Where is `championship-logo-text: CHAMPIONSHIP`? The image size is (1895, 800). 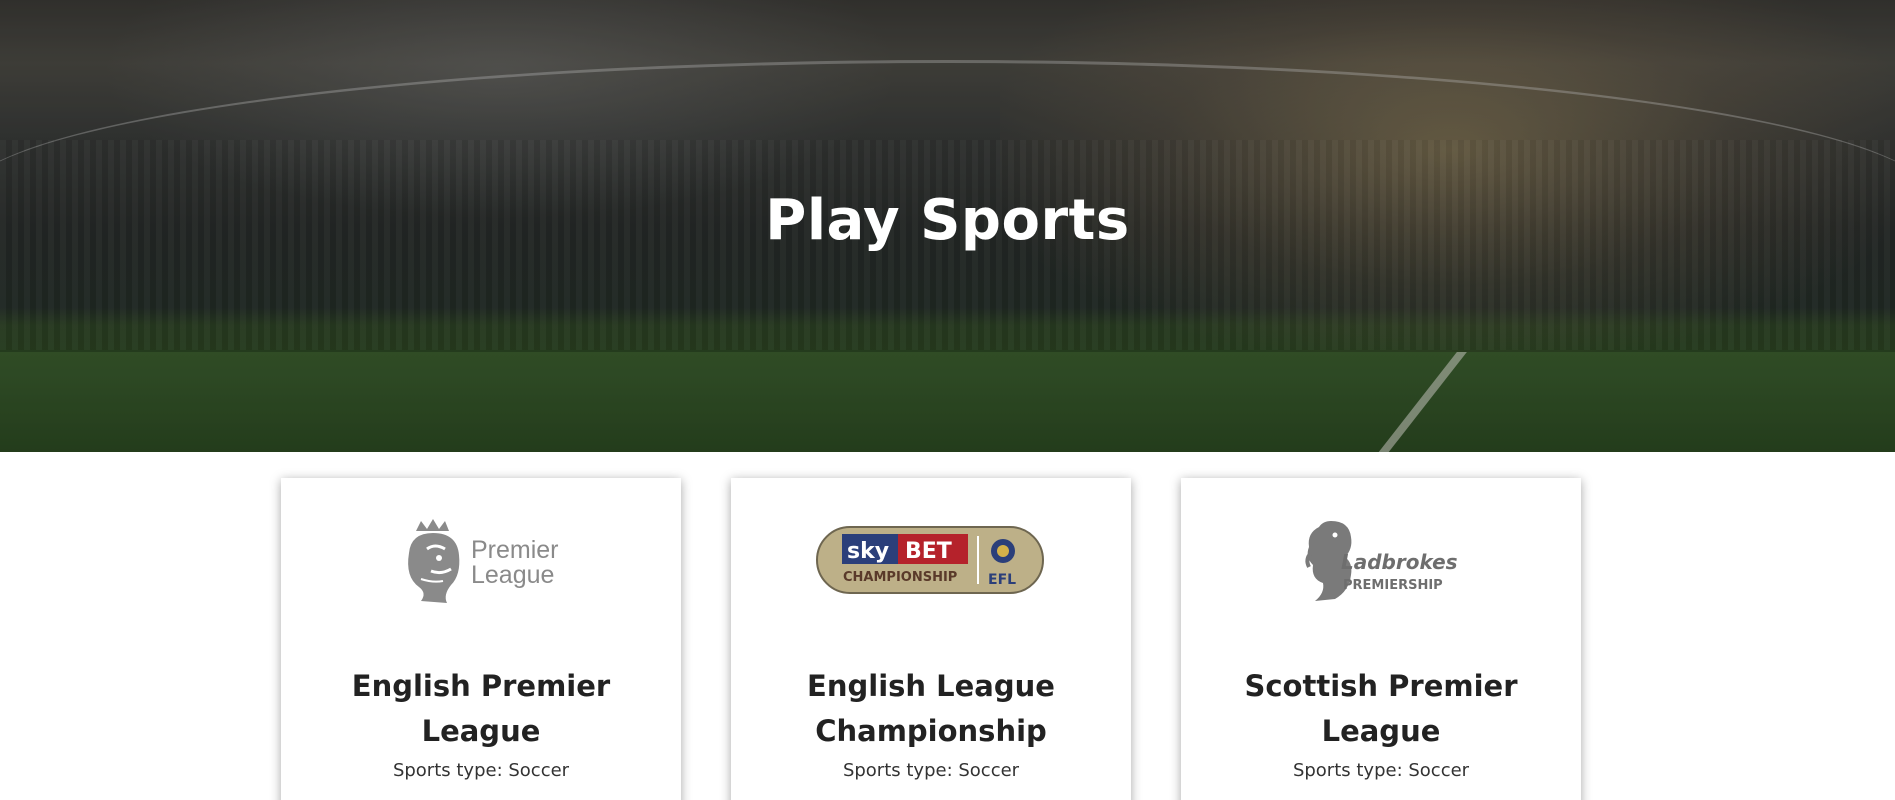
championship-logo-text: CHAMPIONSHIP is located at coordinates (900, 577).